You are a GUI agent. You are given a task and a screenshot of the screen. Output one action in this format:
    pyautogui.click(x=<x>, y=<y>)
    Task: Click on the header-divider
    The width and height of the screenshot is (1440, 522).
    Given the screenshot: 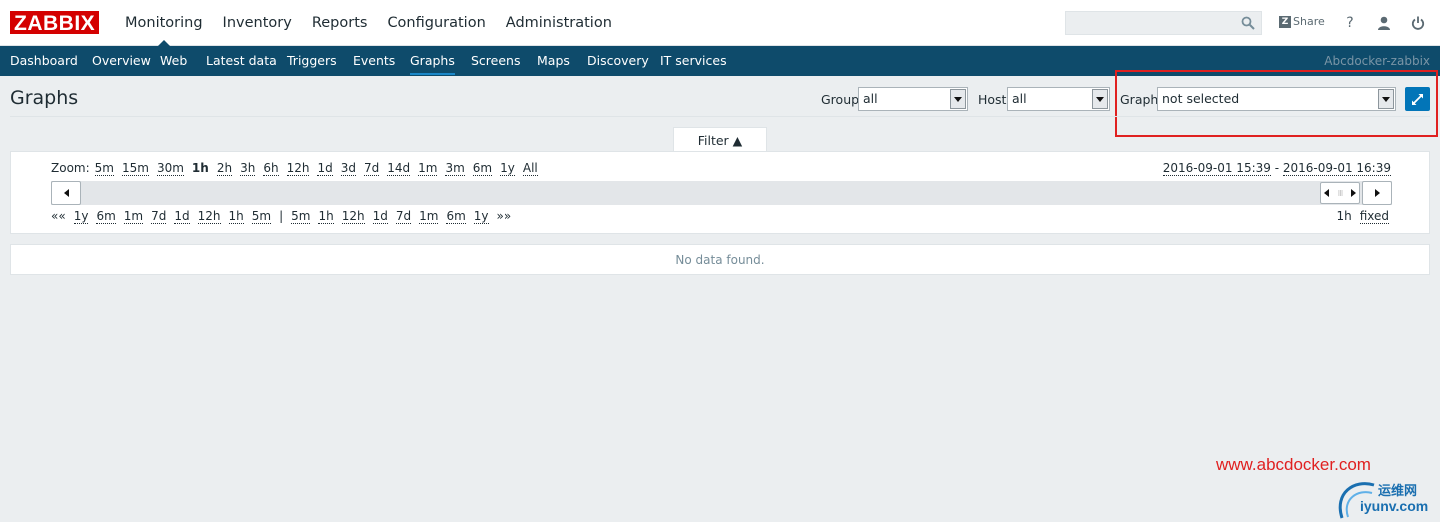 What is the action you would take?
    pyautogui.click(x=720, y=116)
    